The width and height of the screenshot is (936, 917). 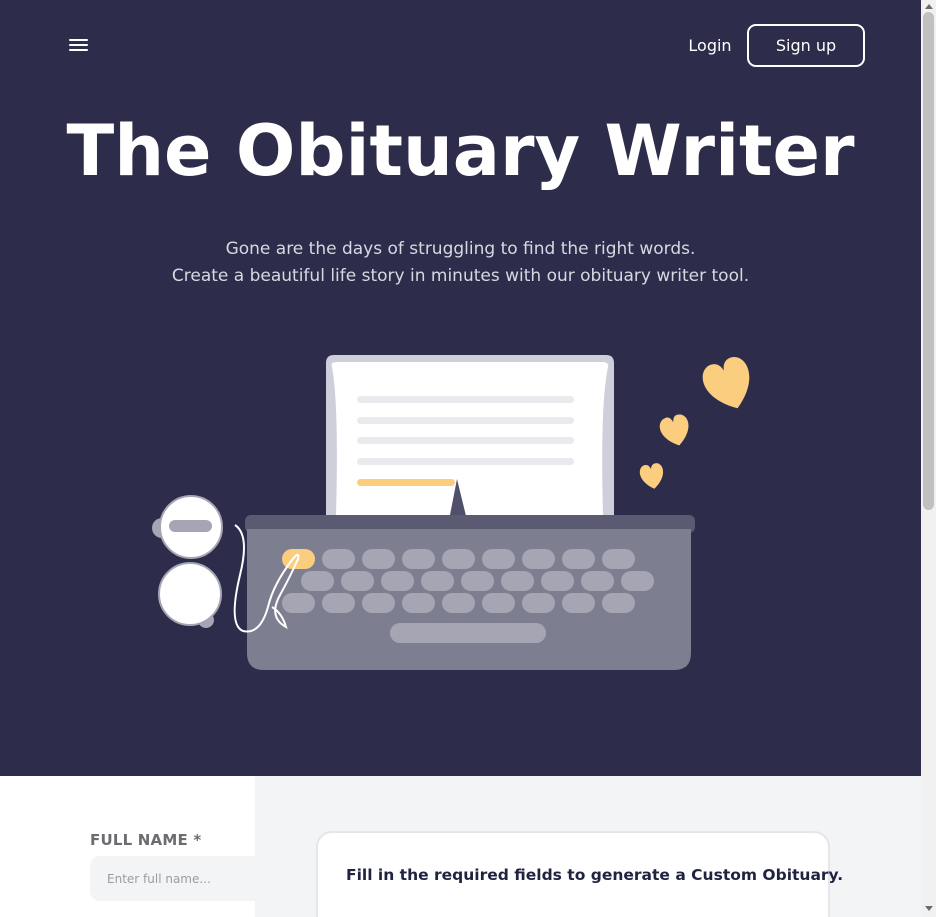 I want to click on scroll-up-arrow-icon, so click(x=929, y=6).